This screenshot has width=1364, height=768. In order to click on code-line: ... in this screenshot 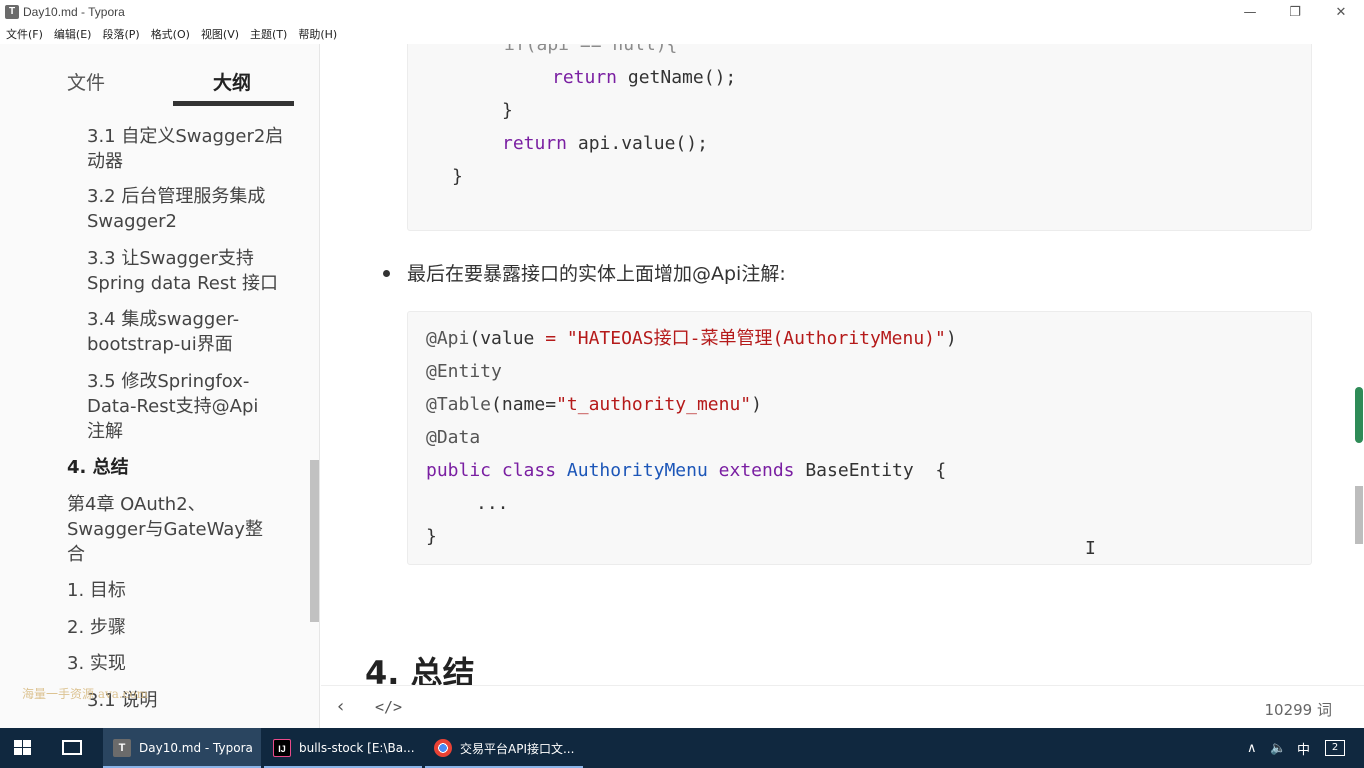, I will do `click(492, 503)`.